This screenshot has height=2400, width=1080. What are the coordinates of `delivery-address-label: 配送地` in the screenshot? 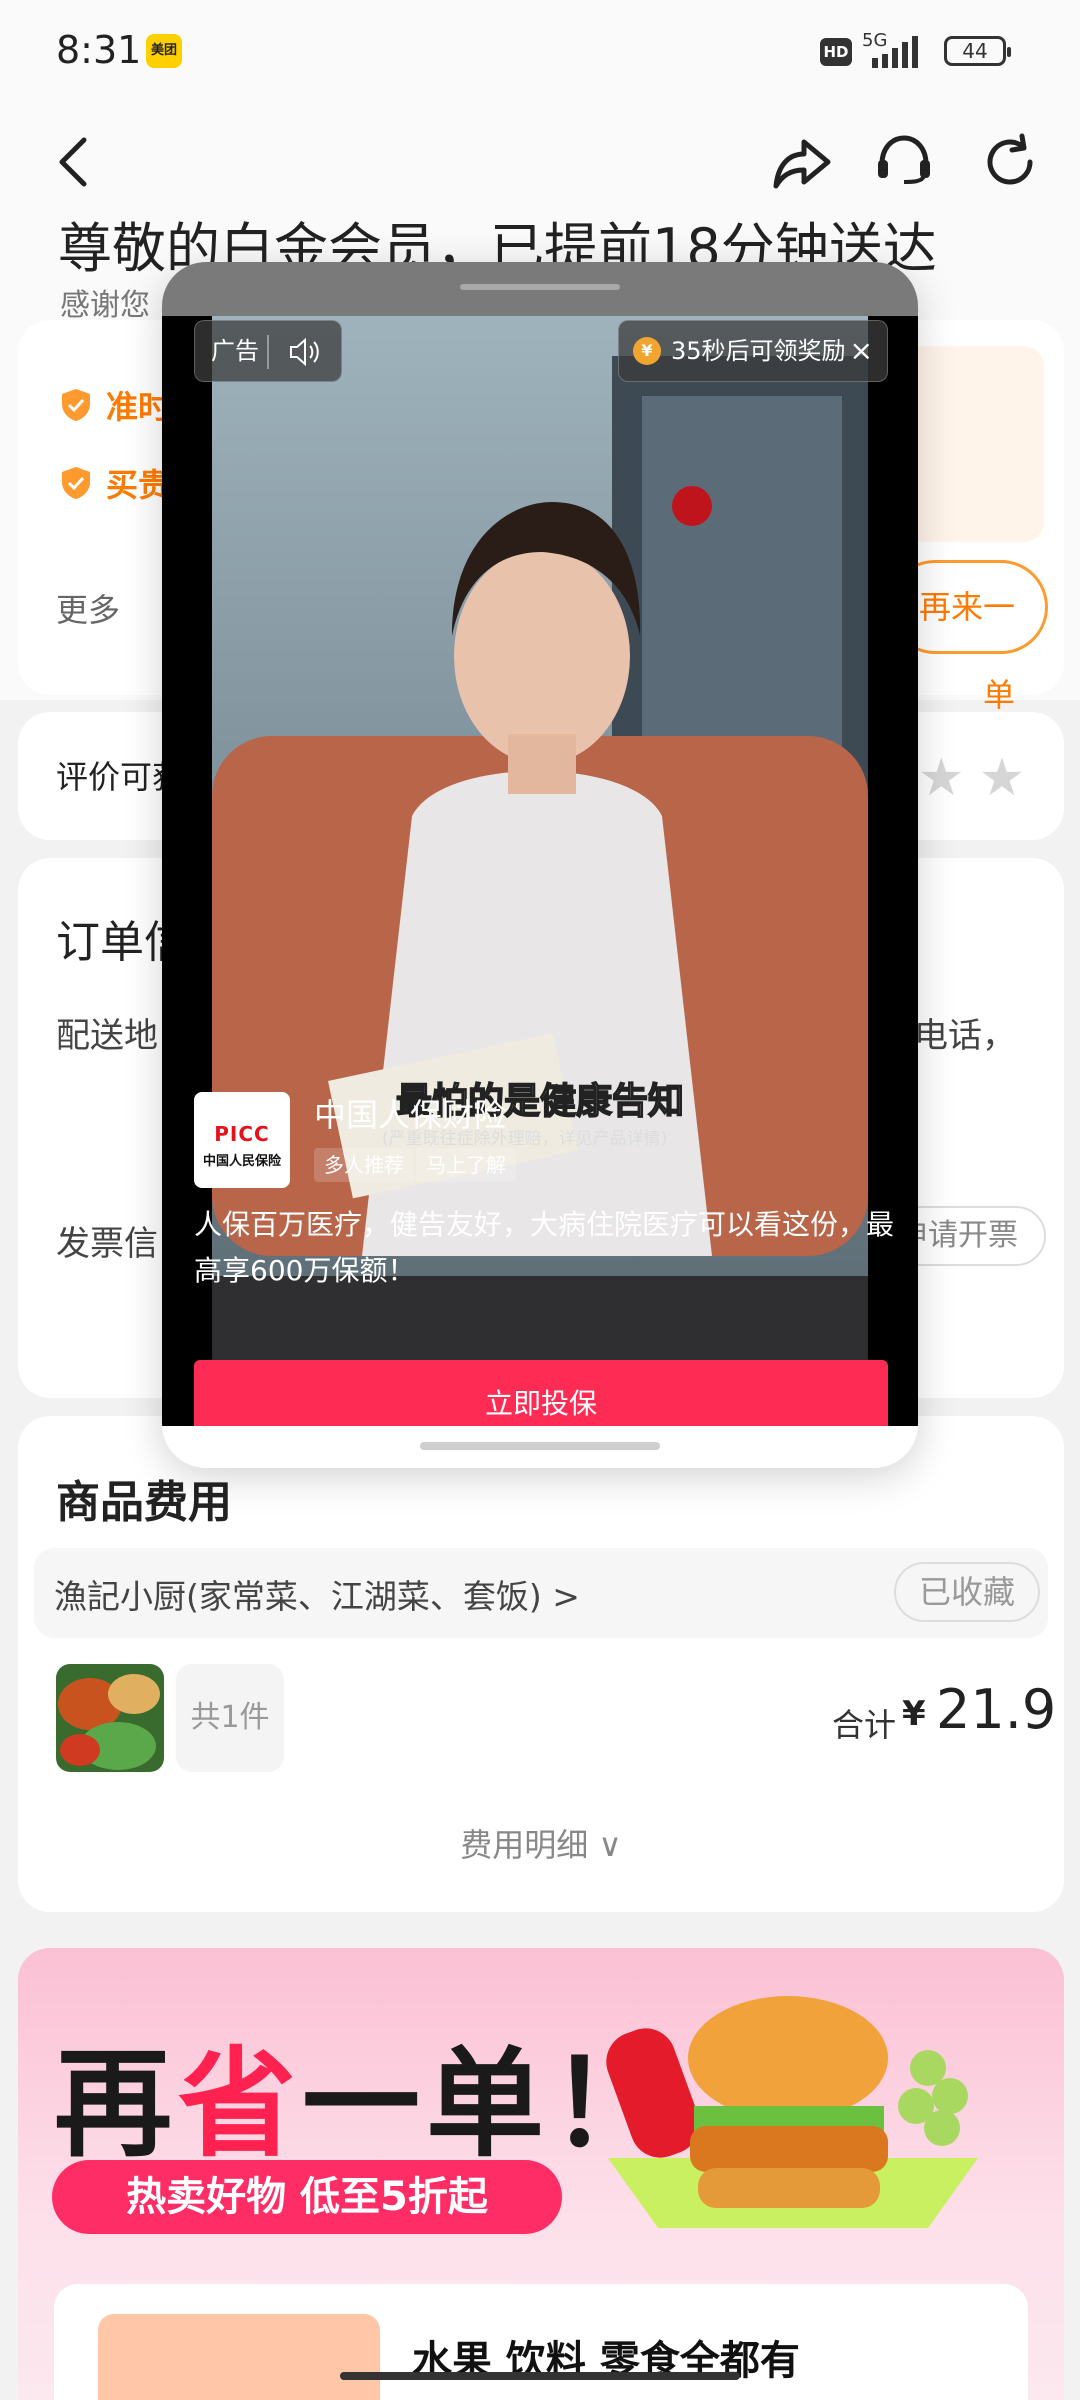 It's located at (107, 1036).